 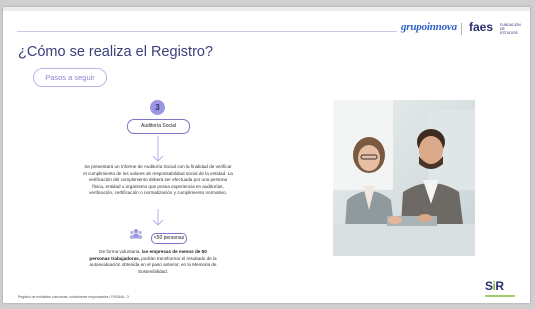 I want to click on company-size-badge: <50 personas, so click(x=169, y=238).